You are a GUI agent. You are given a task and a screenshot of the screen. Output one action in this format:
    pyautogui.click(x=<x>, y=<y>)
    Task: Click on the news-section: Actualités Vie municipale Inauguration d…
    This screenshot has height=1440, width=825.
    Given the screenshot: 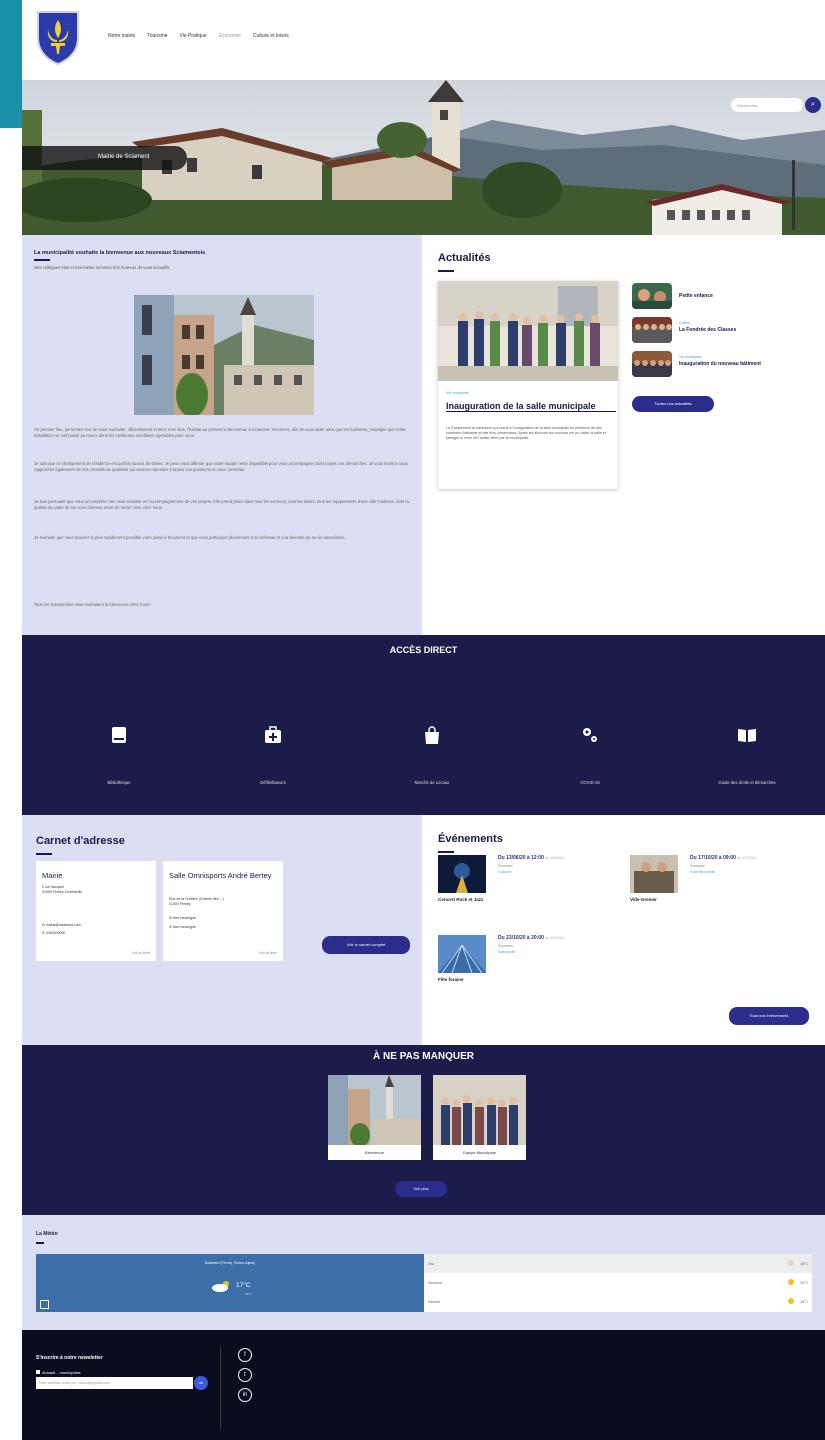 What is the action you would take?
    pyautogui.click(x=623, y=435)
    